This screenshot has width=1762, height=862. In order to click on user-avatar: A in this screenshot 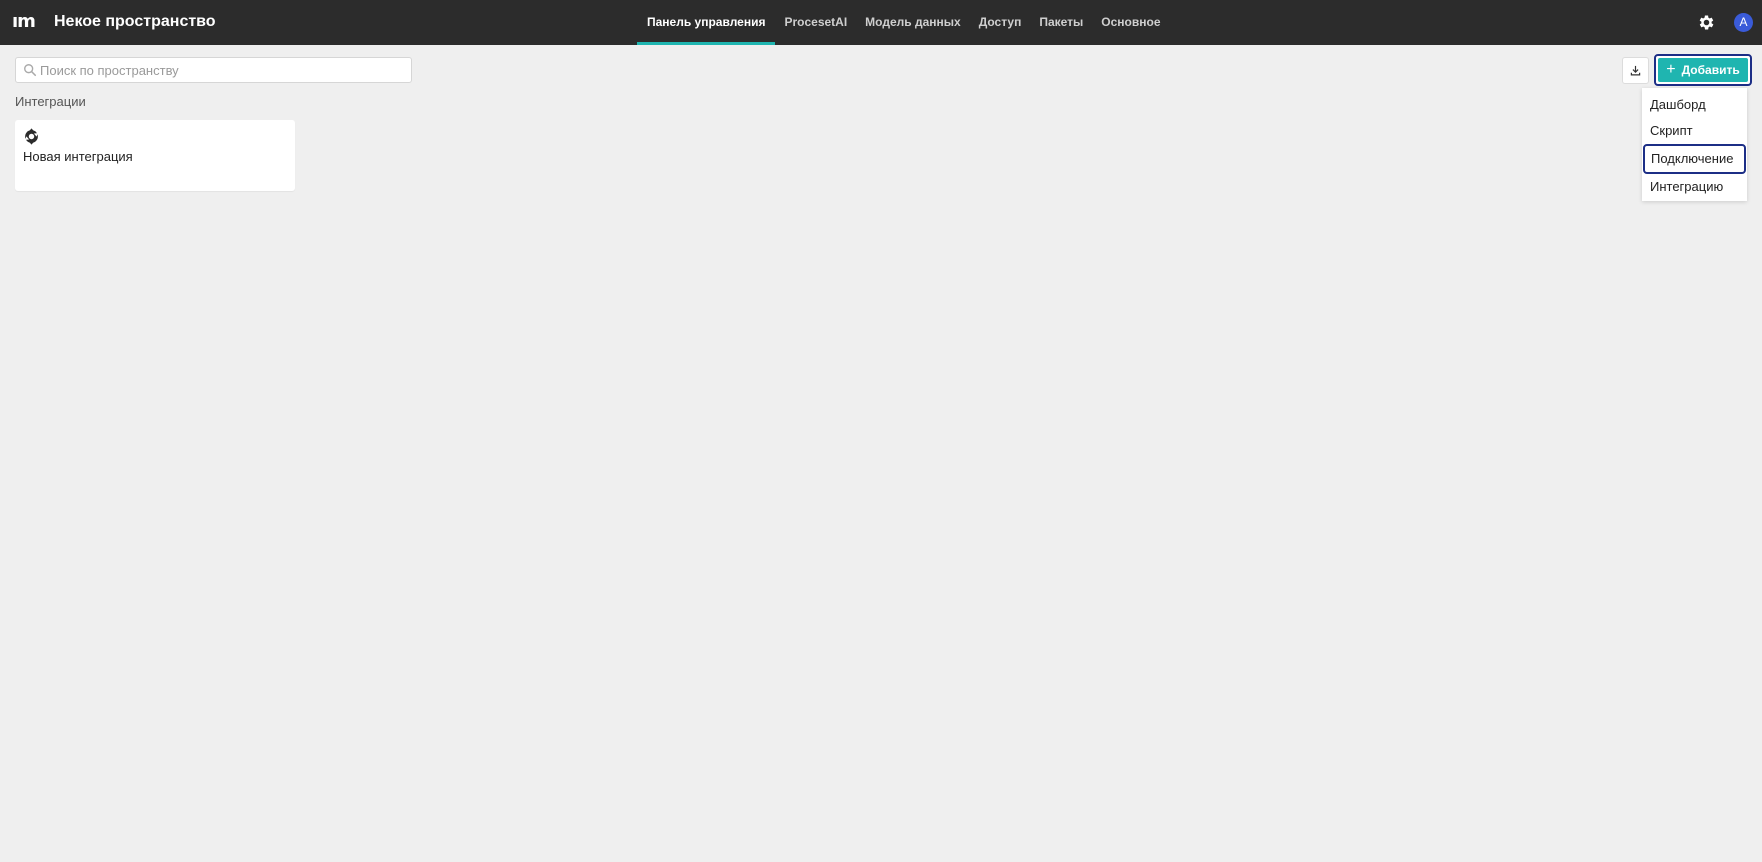, I will do `click(1743, 22)`.